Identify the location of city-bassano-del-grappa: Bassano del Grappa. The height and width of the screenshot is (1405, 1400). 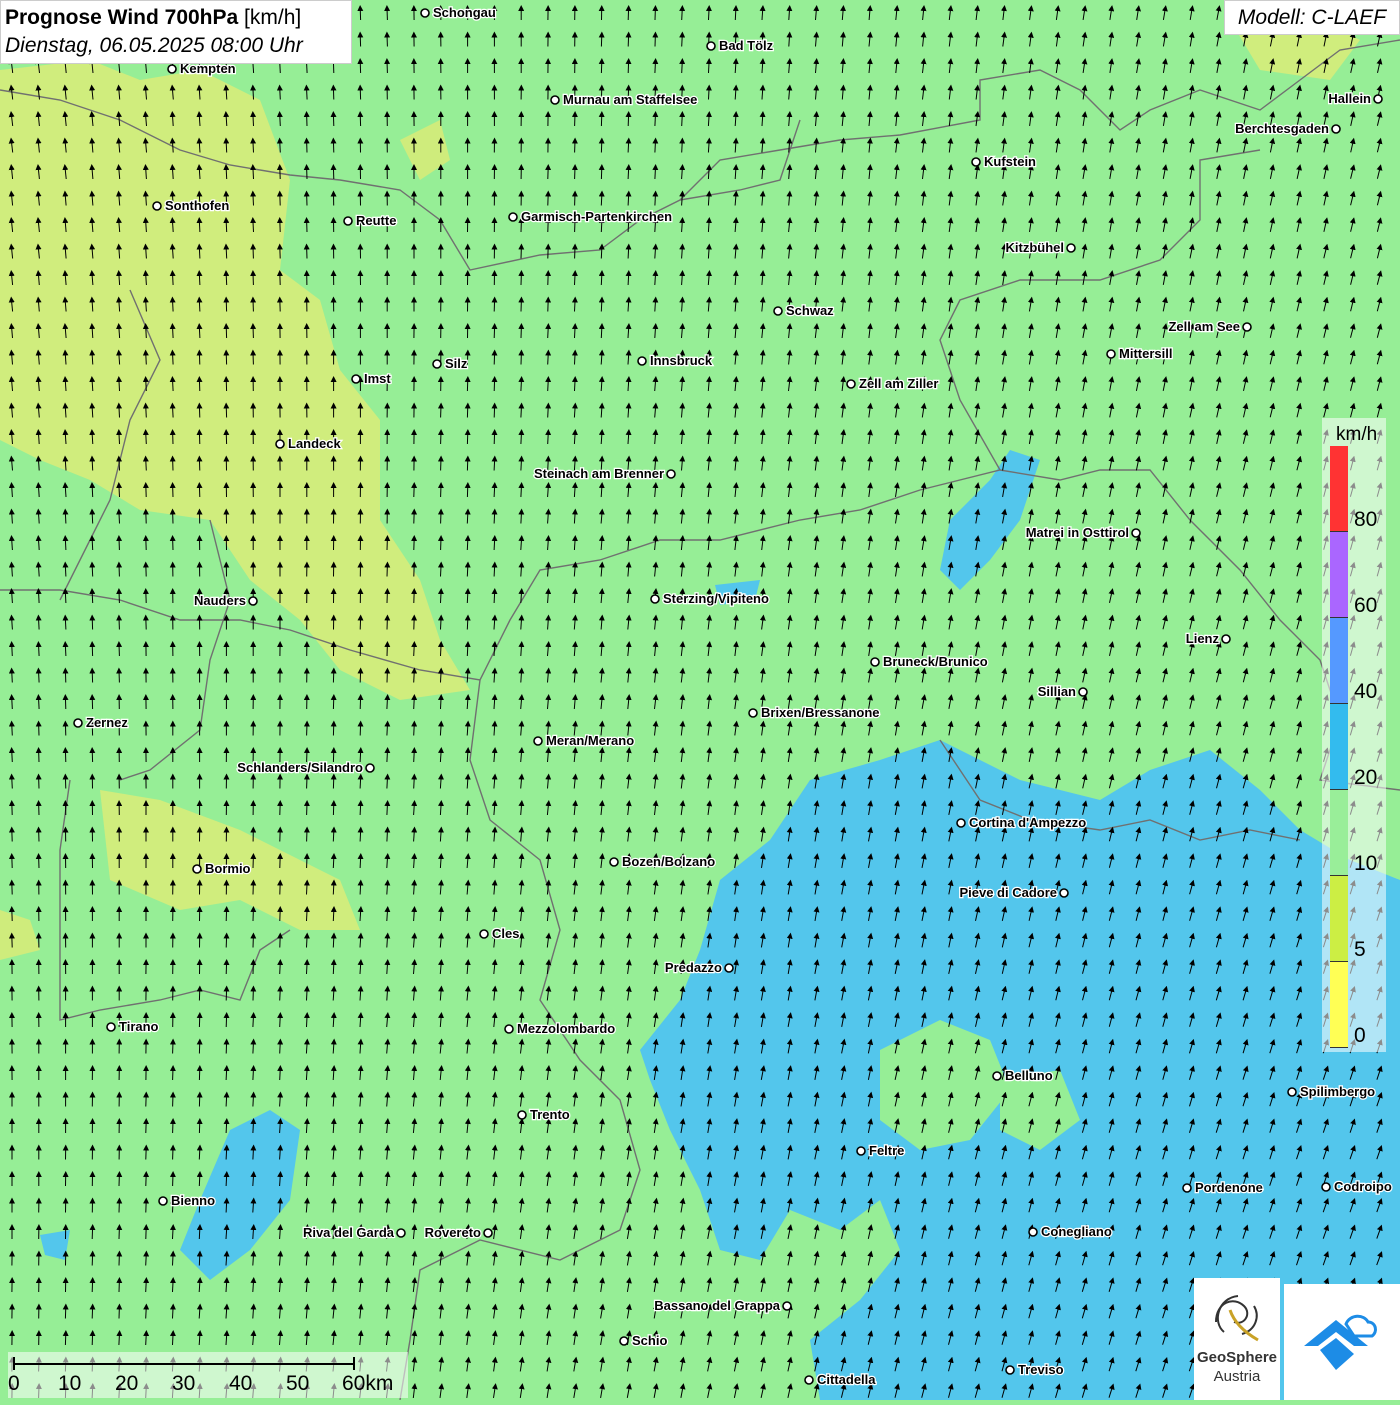
(722, 1305).